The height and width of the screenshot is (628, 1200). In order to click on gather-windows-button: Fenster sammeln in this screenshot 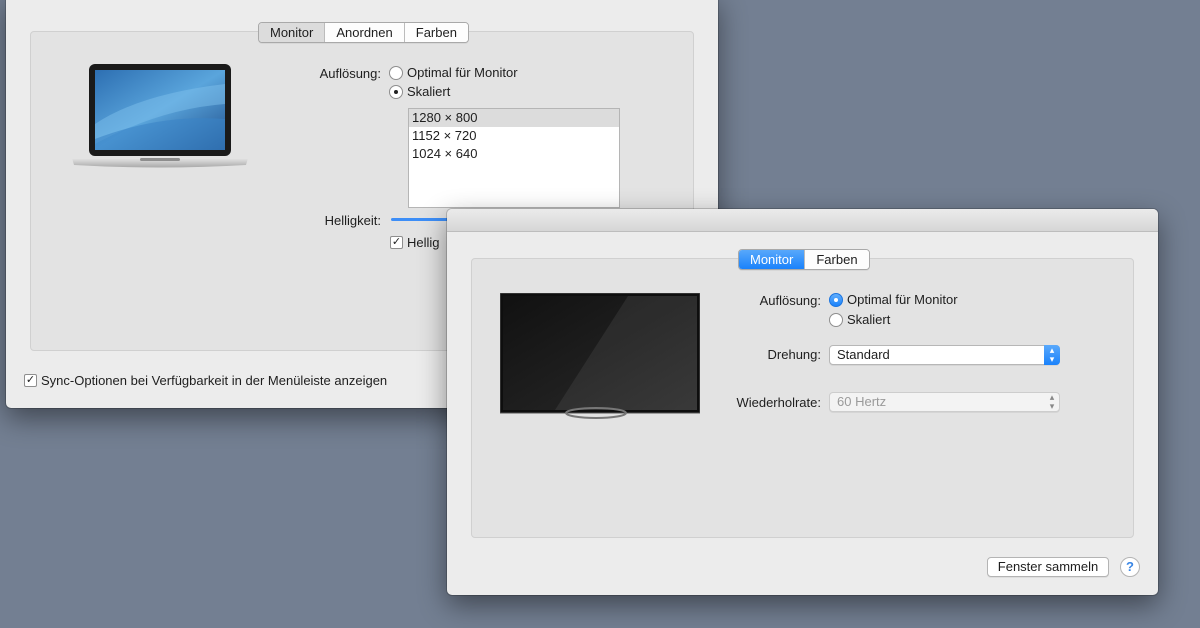, I will do `click(1048, 567)`.